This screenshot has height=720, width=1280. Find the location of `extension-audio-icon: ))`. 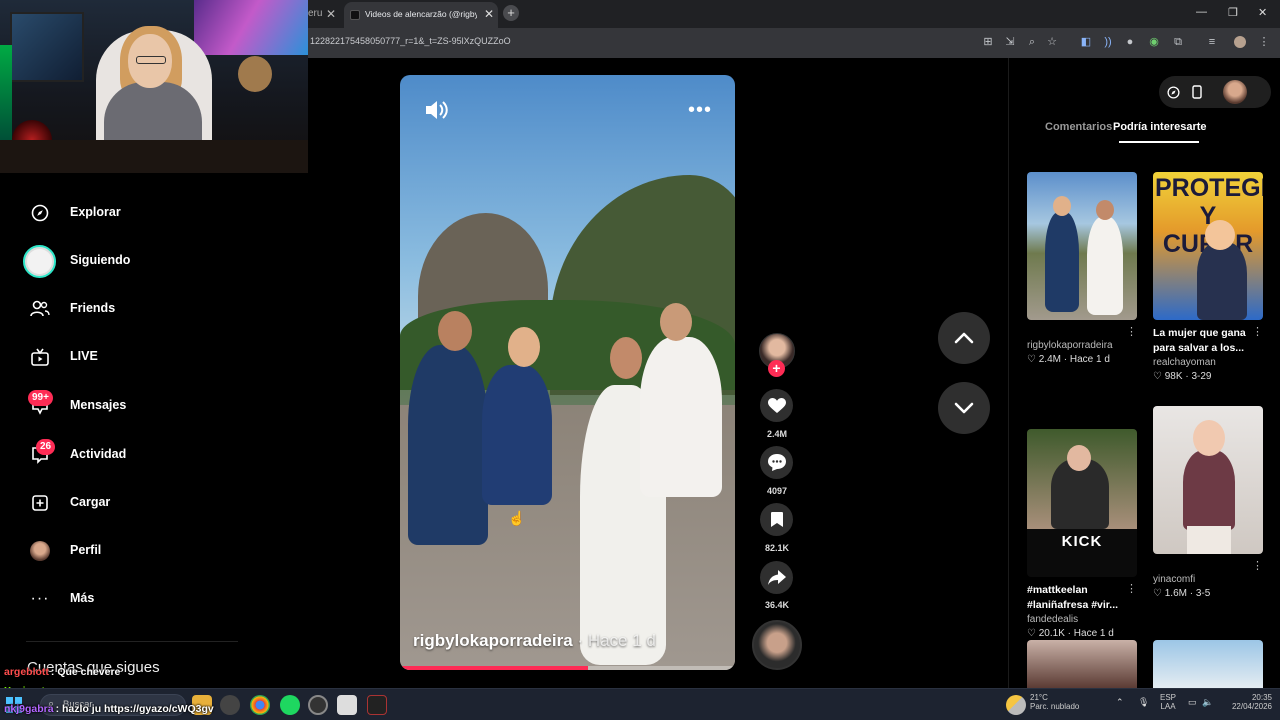

extension-audio-icon: )) is located at coordinates (1108, 42).